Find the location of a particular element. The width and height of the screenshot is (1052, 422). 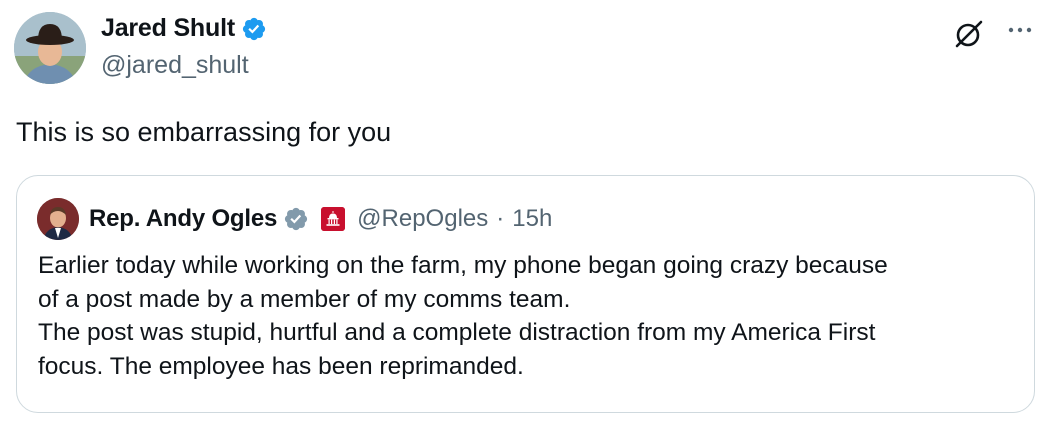

verified-badge-icon is located at coordinates (254, 28).